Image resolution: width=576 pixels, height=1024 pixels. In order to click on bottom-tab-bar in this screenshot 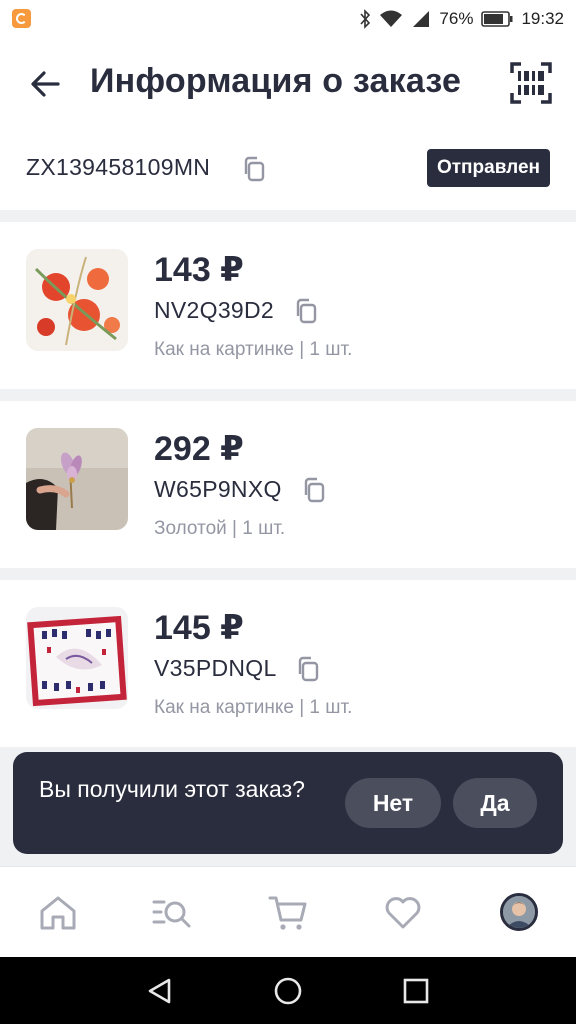, I will do `click(288, 911)`.